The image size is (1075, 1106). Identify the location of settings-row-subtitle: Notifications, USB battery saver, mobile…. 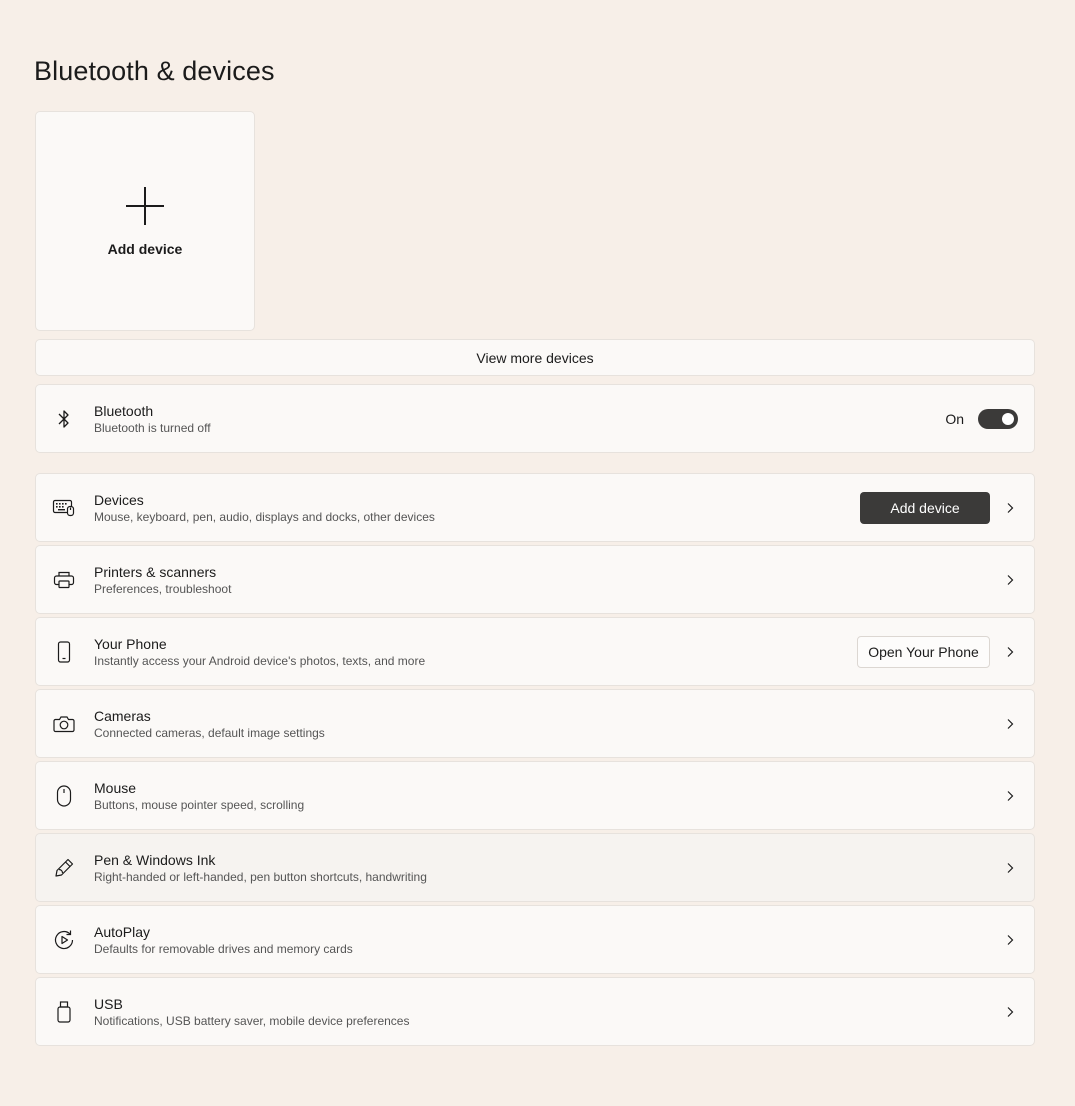
(252, 1020).